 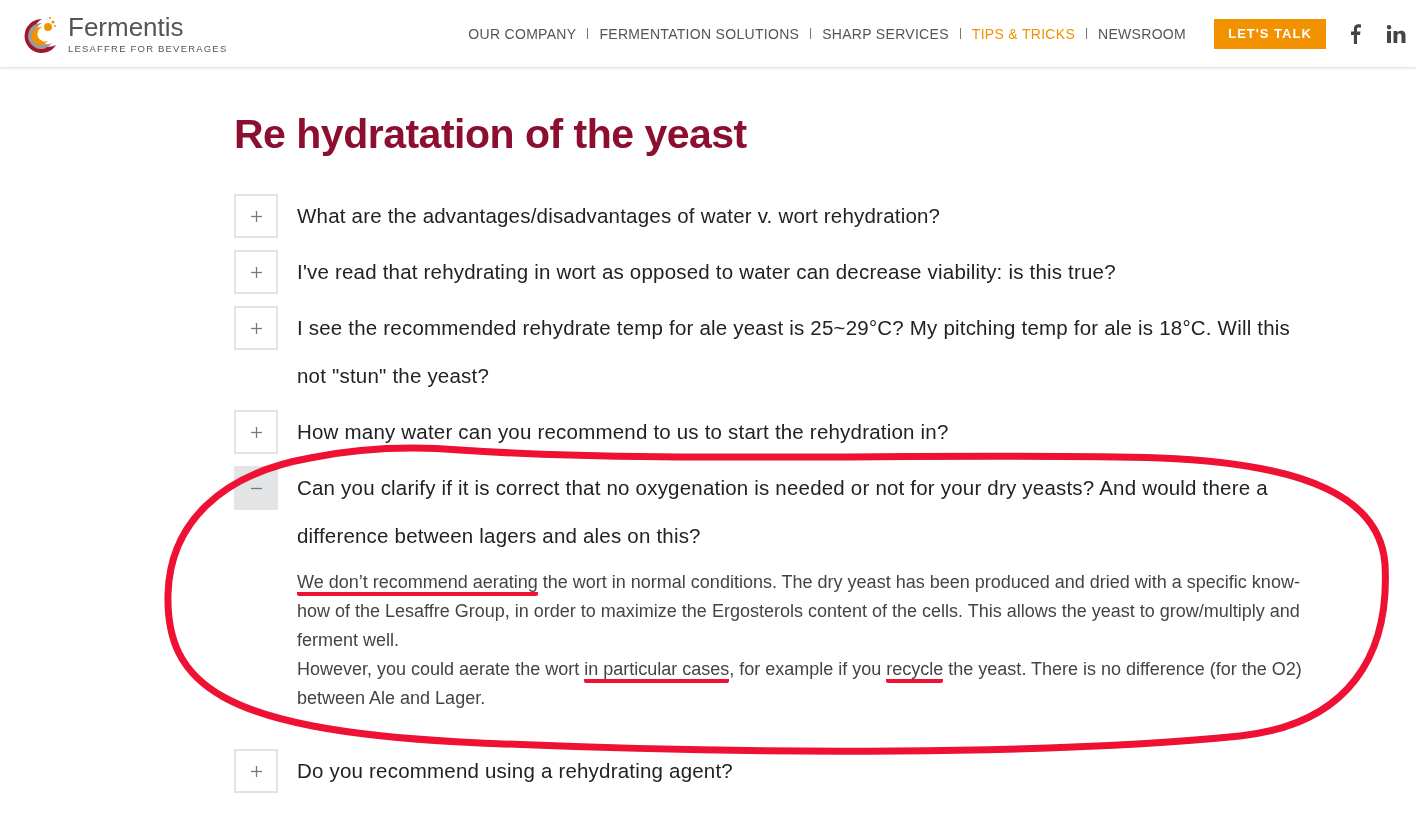 What do you see at coordinates (1396, 33) in the screenshot?
I see `linkedin-icon` at bounding box center [1396, 33].